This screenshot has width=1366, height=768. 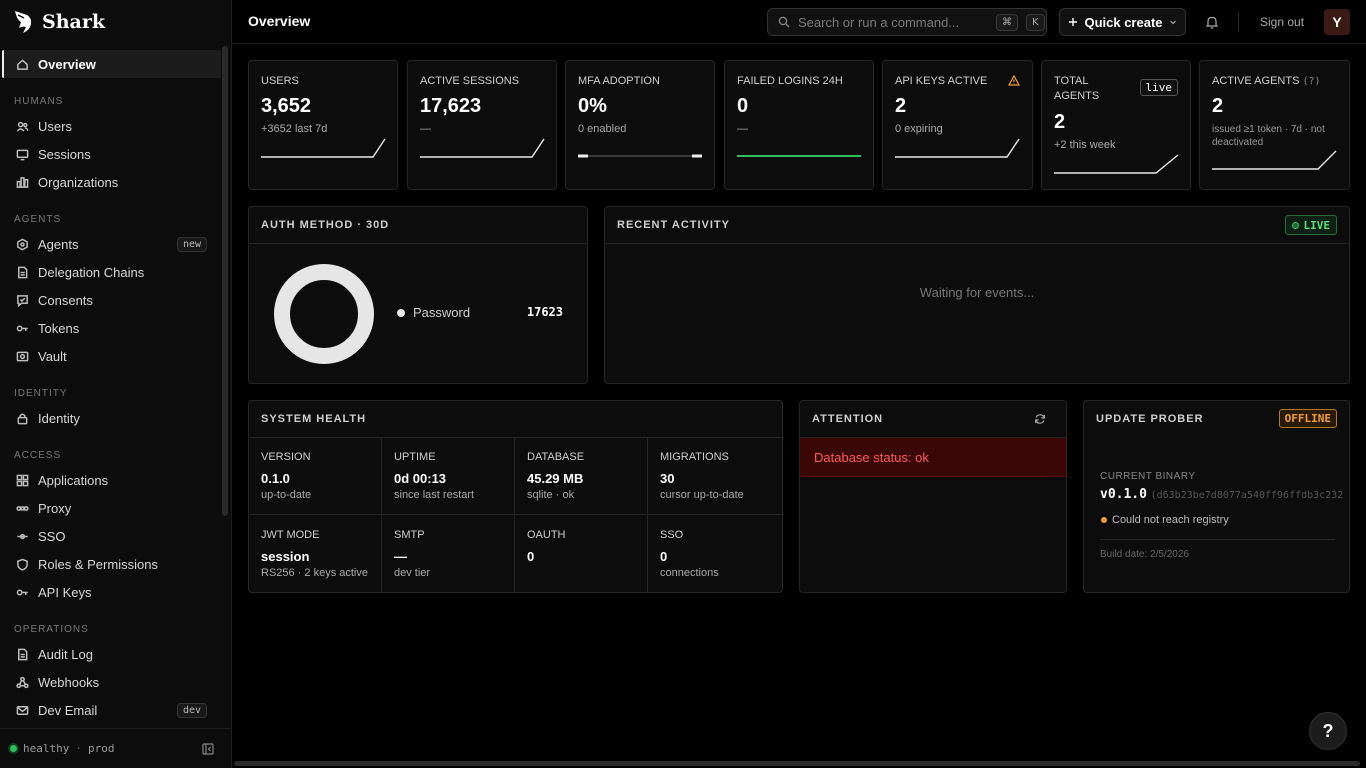 I want to click on sidebar-item-identity: Identity, so click(x=111, y=418).